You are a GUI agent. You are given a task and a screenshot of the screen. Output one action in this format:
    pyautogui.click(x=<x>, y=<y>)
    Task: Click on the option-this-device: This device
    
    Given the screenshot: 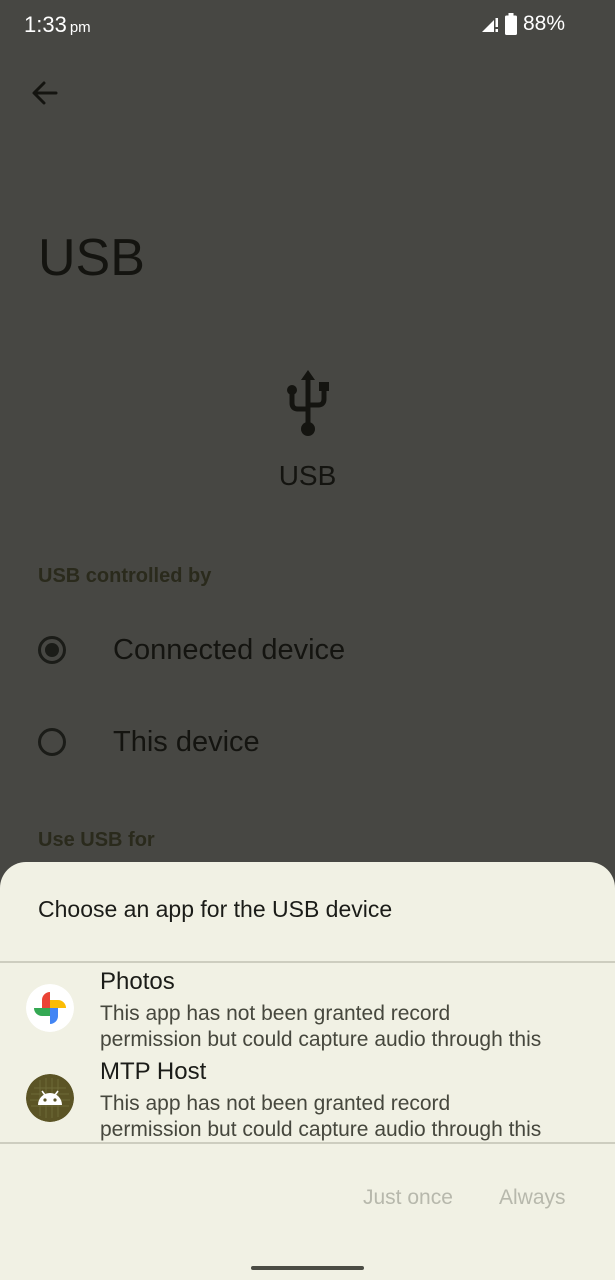 What is the action you would take?
    pyautogui.click(x=308, y=742)
    